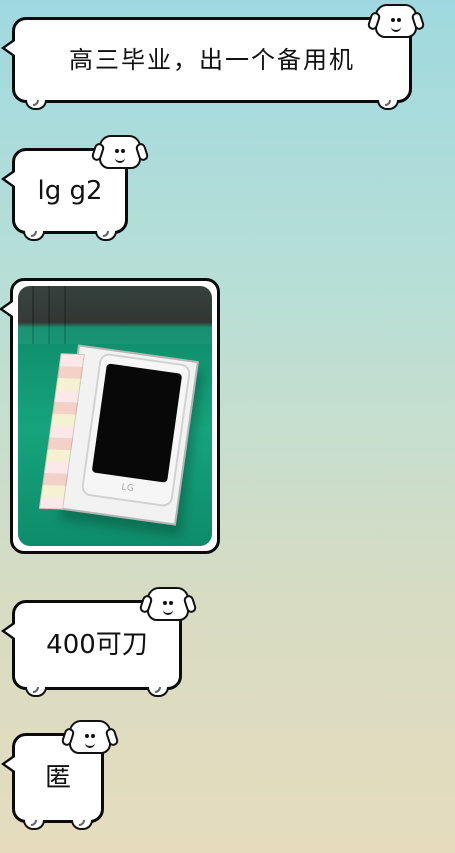  I want to click on message-bubble-5: 匿, so click(56, 775).